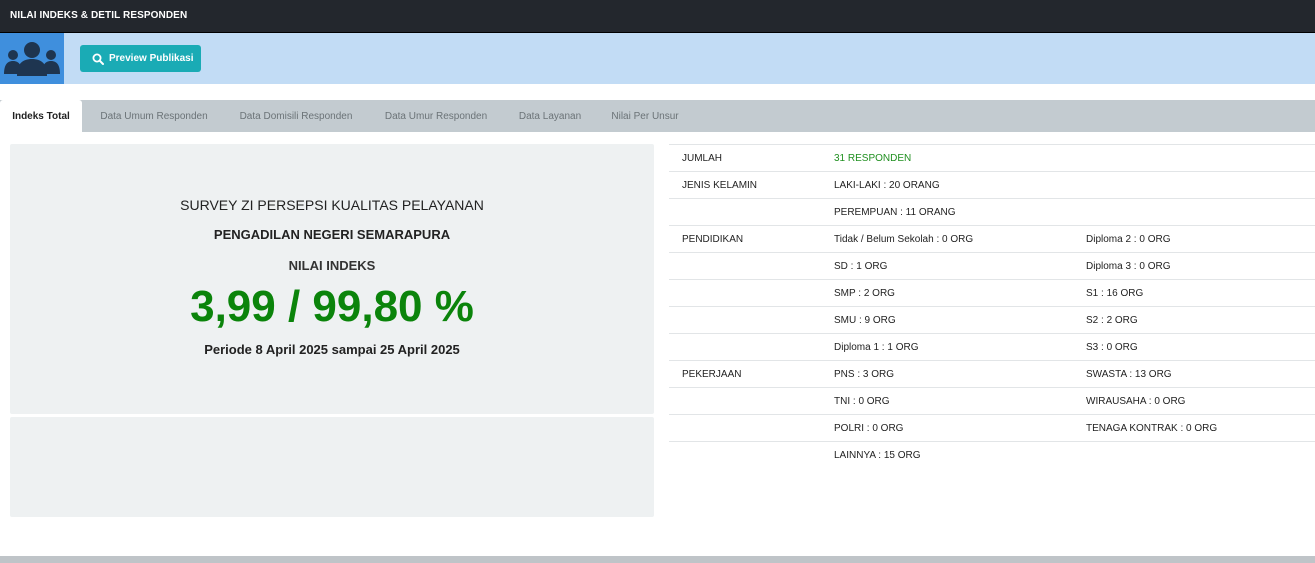 The image size is (1315, 563). I want to click on table-row: TNI : 0 ORG WIRAUSAHA : 0 ORG, so click(992, 400).